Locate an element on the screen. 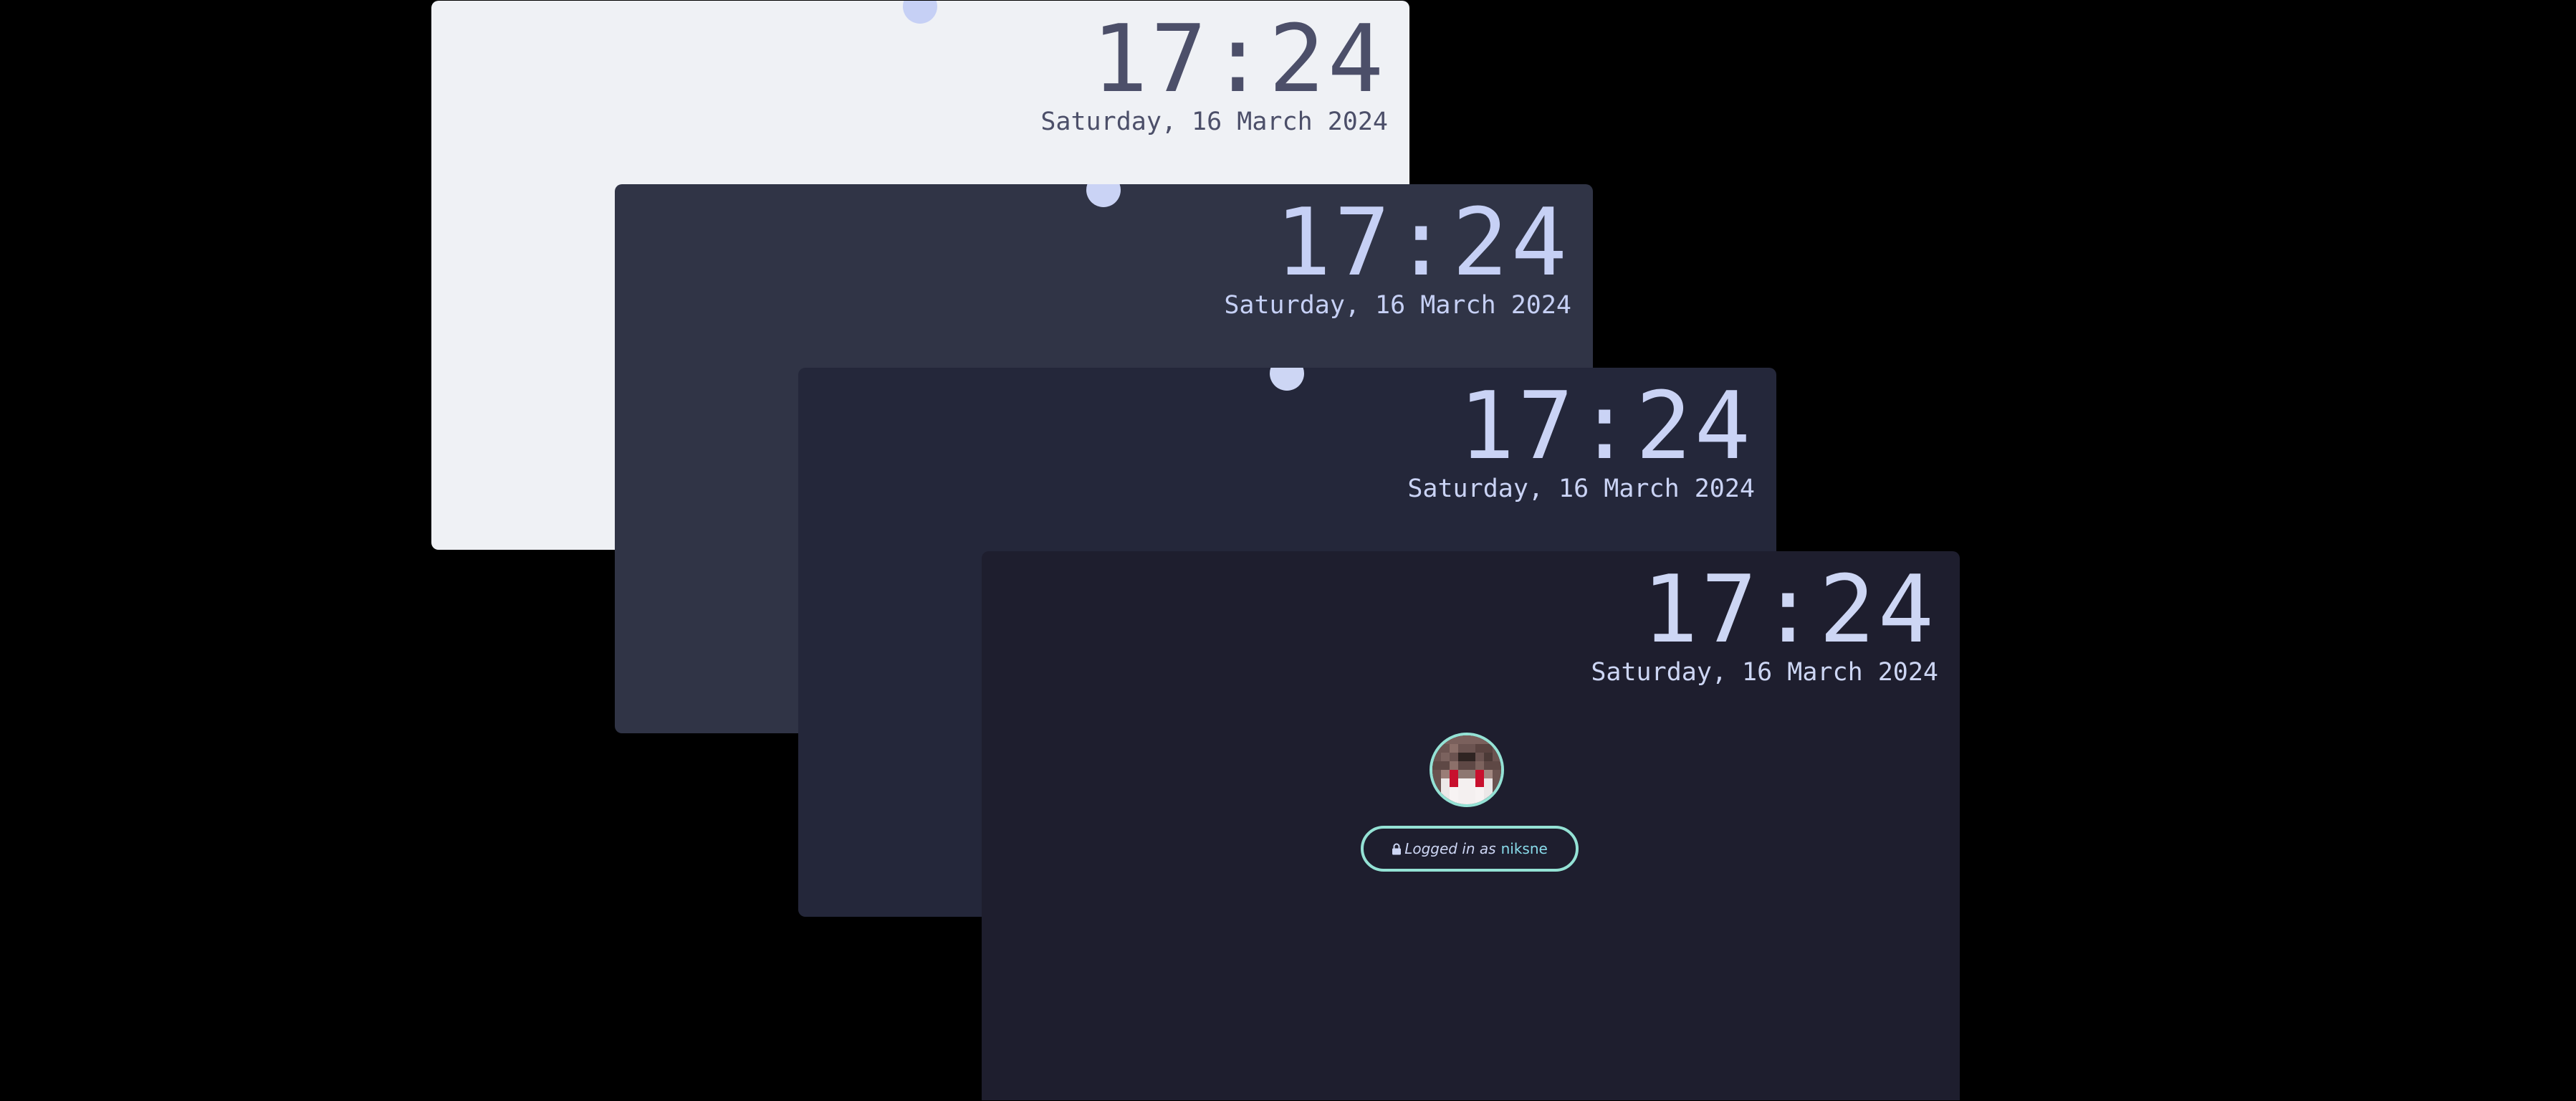 The width and height of the screenshot is (2576, 1101). user-avatar is located at coordinates (1467, 770).